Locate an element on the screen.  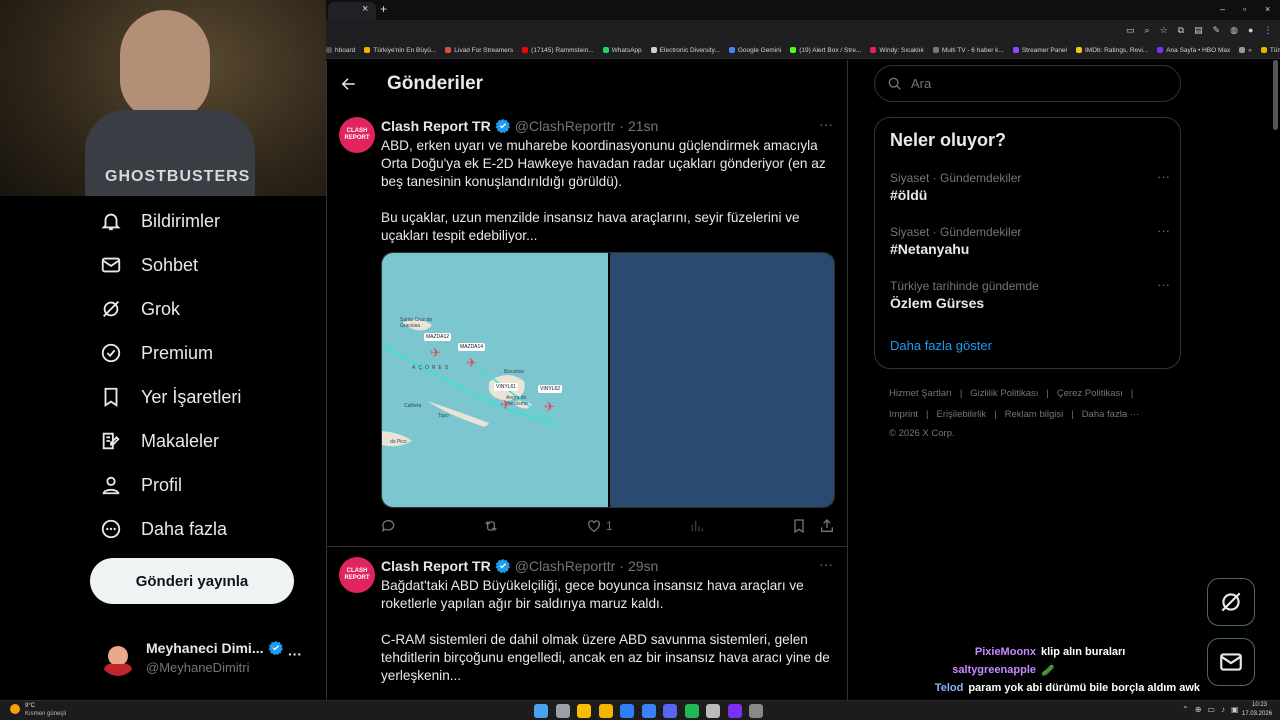
profile-icon: ● is located at coordinates (1250, 30).